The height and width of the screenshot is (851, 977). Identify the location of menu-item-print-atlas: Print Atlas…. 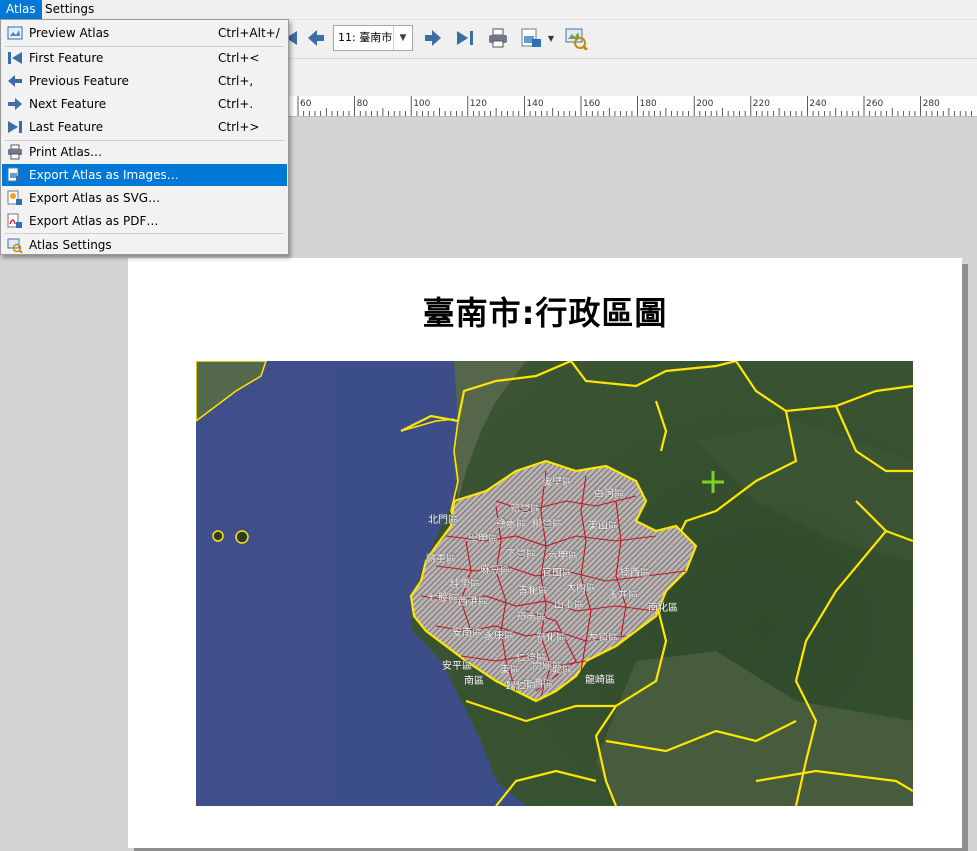
(144, 152).